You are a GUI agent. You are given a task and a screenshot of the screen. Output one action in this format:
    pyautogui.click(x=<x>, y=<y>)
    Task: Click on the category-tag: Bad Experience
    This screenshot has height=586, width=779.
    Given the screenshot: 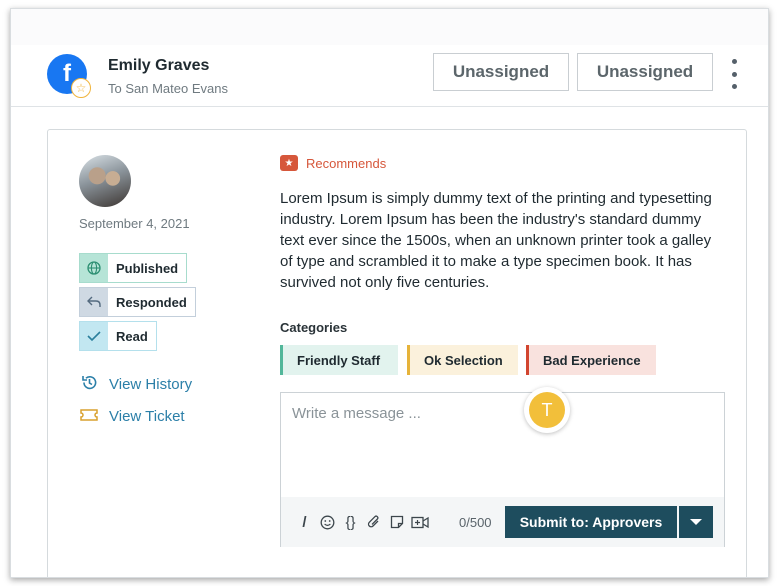 What is the action you would take?
    pyautogui.click(x=591, y=360)
    